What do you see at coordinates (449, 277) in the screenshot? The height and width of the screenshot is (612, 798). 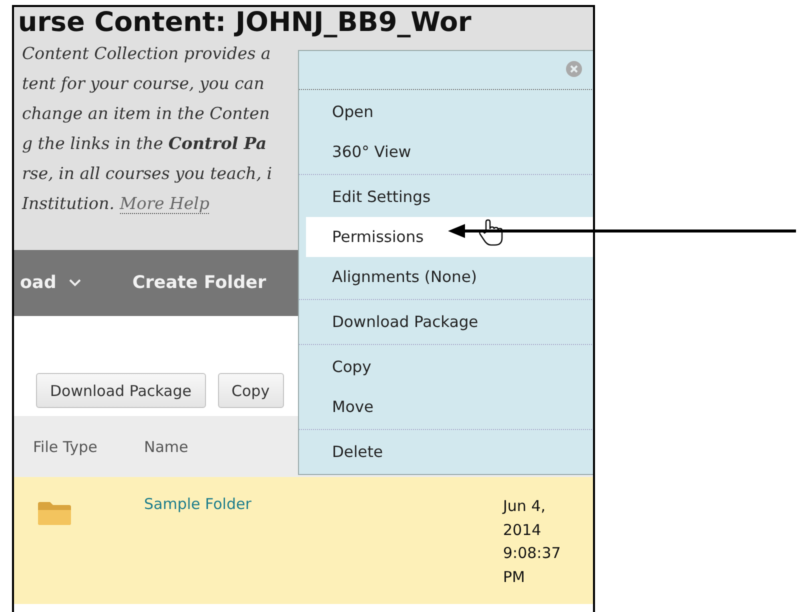 I see `menu-item: Alignments (None)` at bounding box center [449, 277].